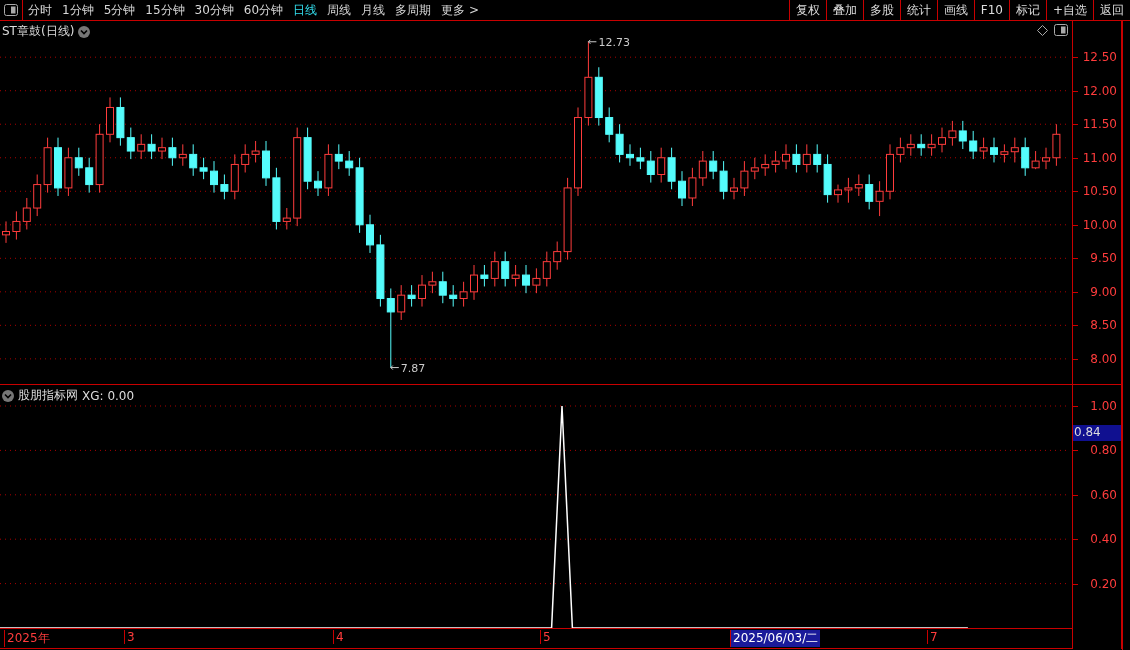 Image resolution: width=1130 pixels, height=650 pixels. I want to click on date-label: 2025/06/03/二, so click(775, 638).